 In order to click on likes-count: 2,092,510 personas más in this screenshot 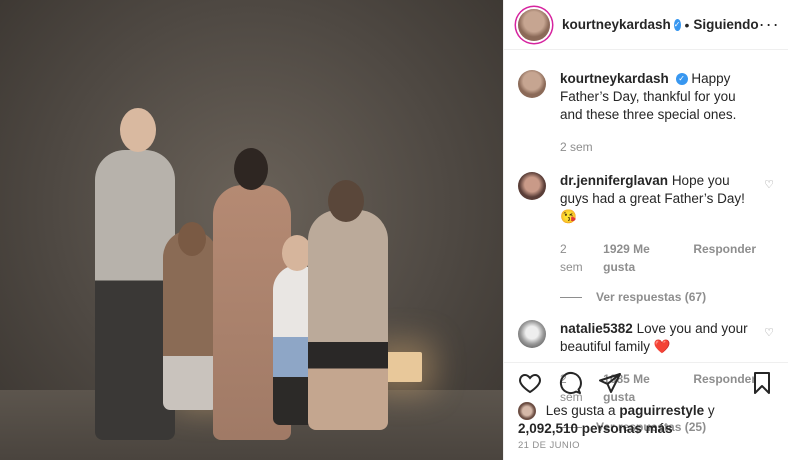, I will do `click(595, 428)`.